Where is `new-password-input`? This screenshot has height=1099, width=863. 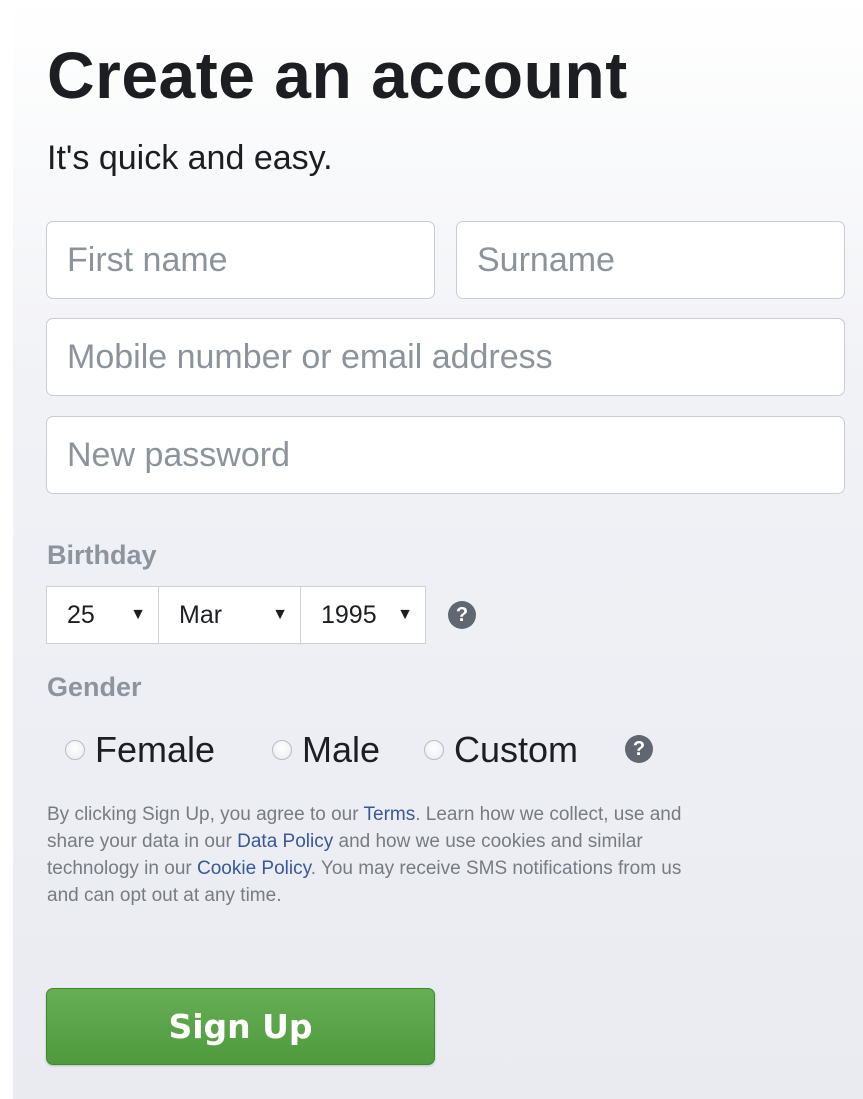 new-password-input is located at coordinates (445, 455).